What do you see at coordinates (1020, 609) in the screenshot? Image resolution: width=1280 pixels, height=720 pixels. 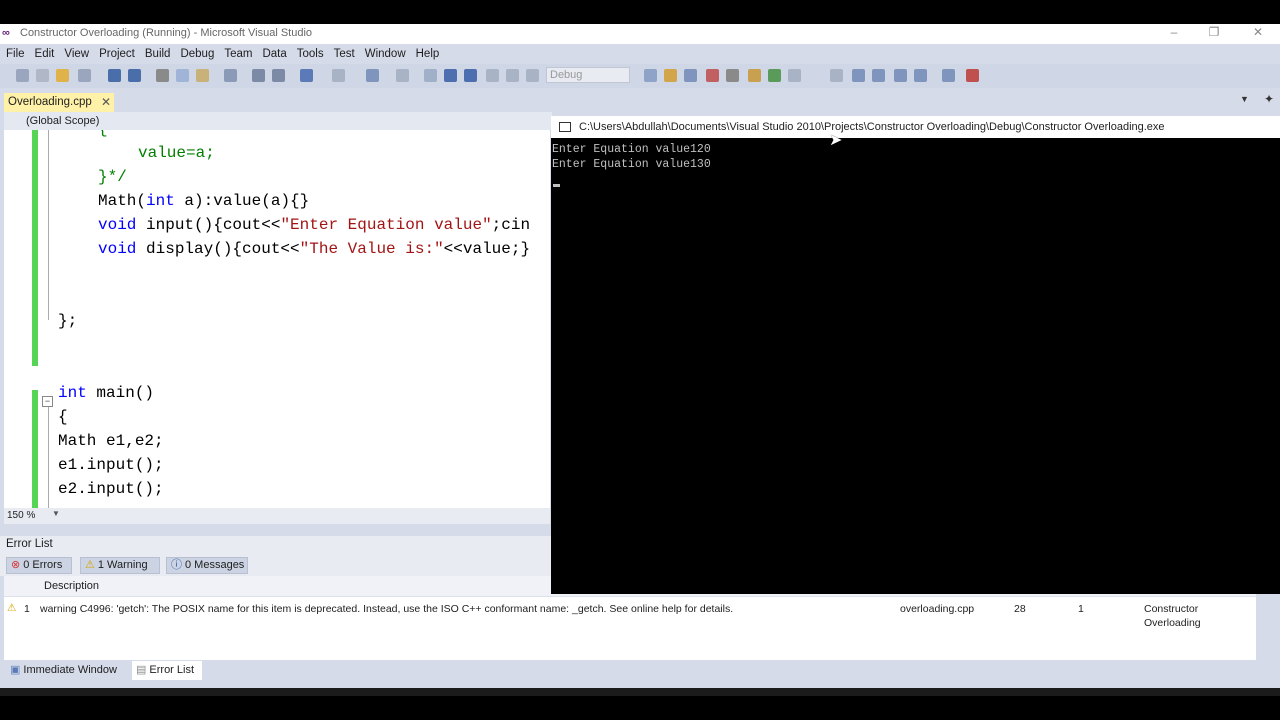 I see `row-line: 28` at bounding box center [1020, 609].